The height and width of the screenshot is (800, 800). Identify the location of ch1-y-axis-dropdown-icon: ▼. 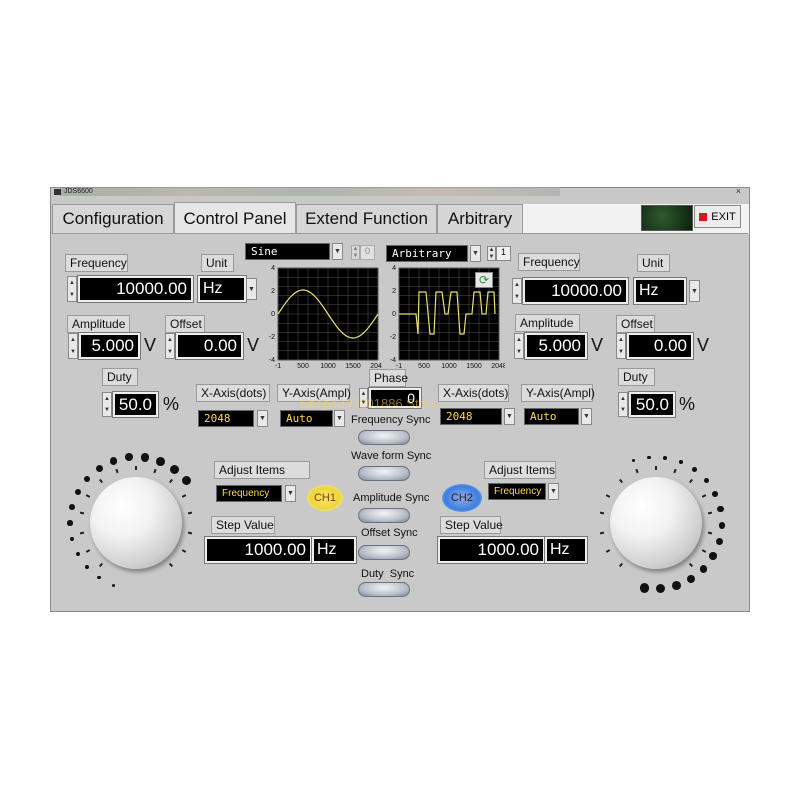
(339, 418).